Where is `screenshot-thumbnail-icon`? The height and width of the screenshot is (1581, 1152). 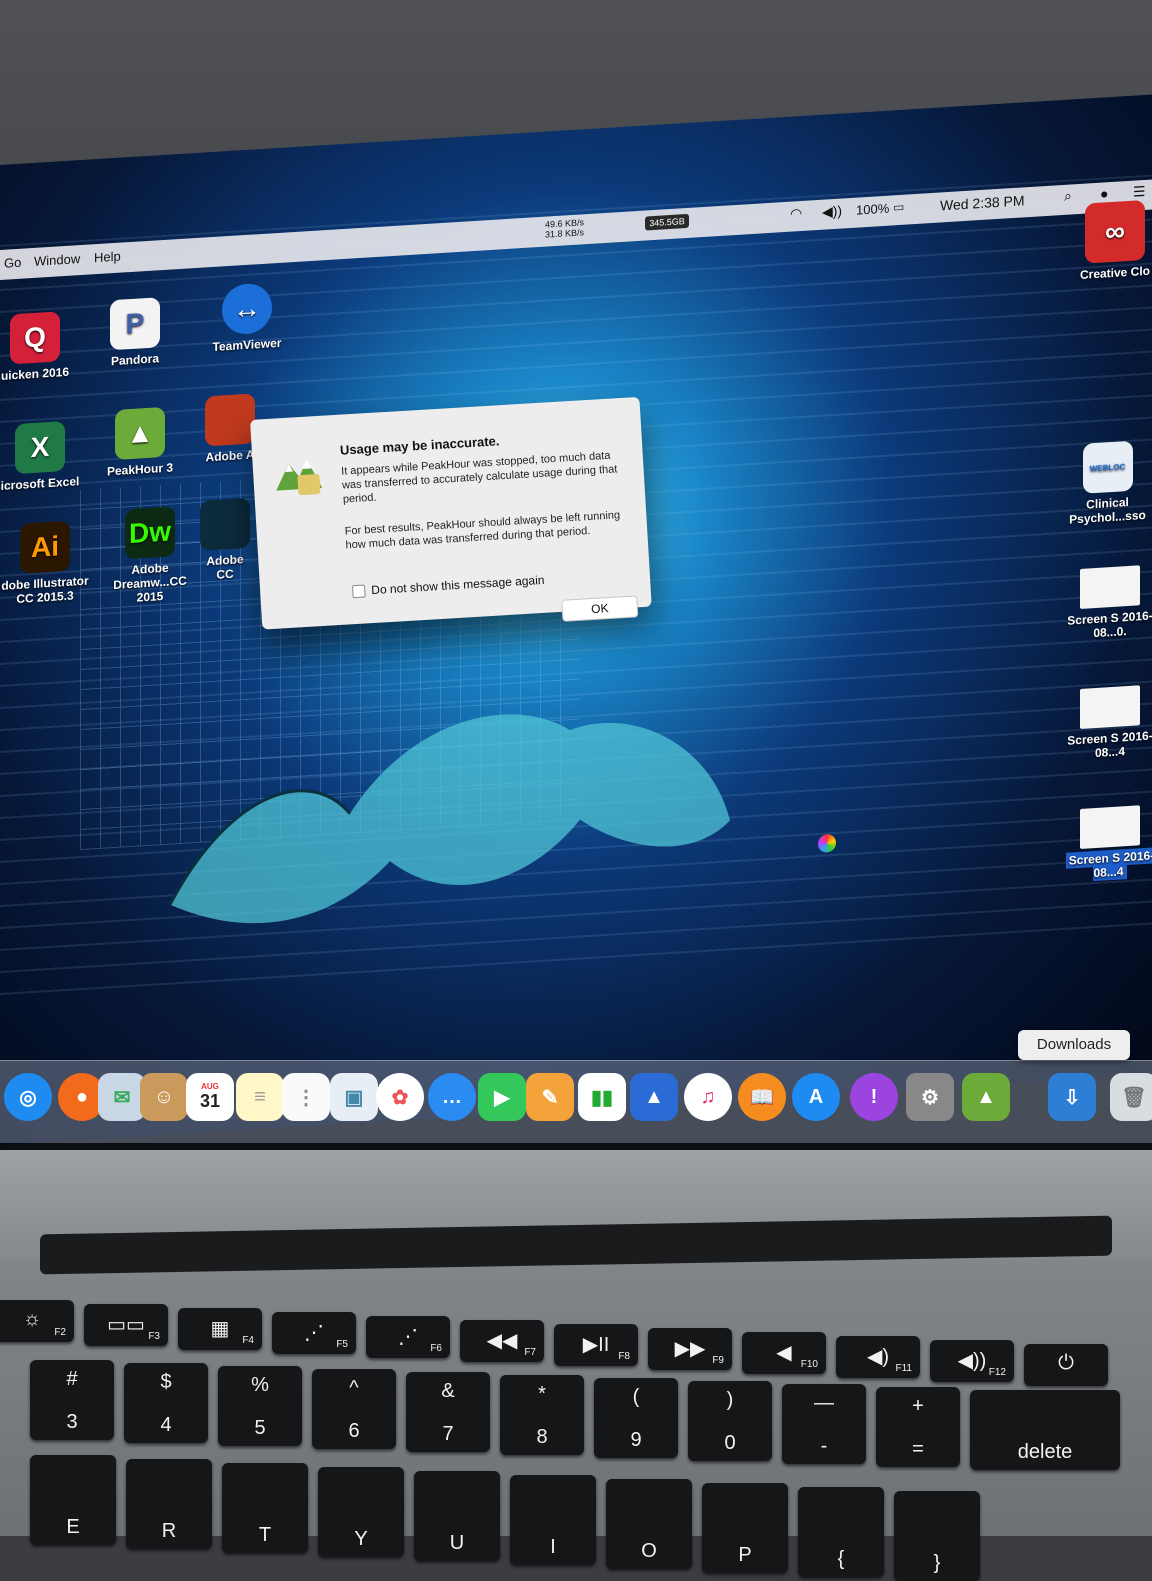 screenshot-thumbnail-icon is located at coordinates (1110, 827).